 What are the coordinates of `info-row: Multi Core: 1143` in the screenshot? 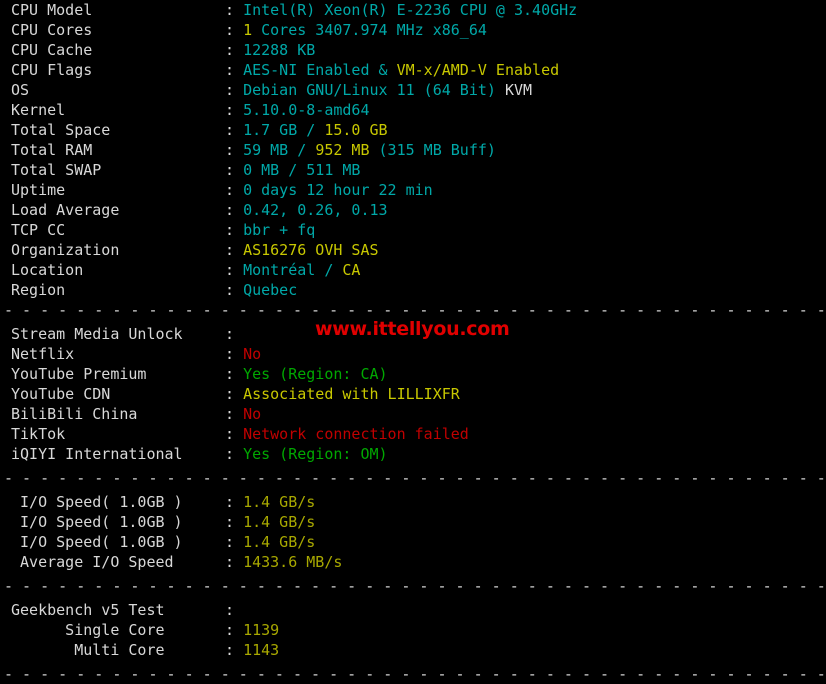 It's located at (413, 650).